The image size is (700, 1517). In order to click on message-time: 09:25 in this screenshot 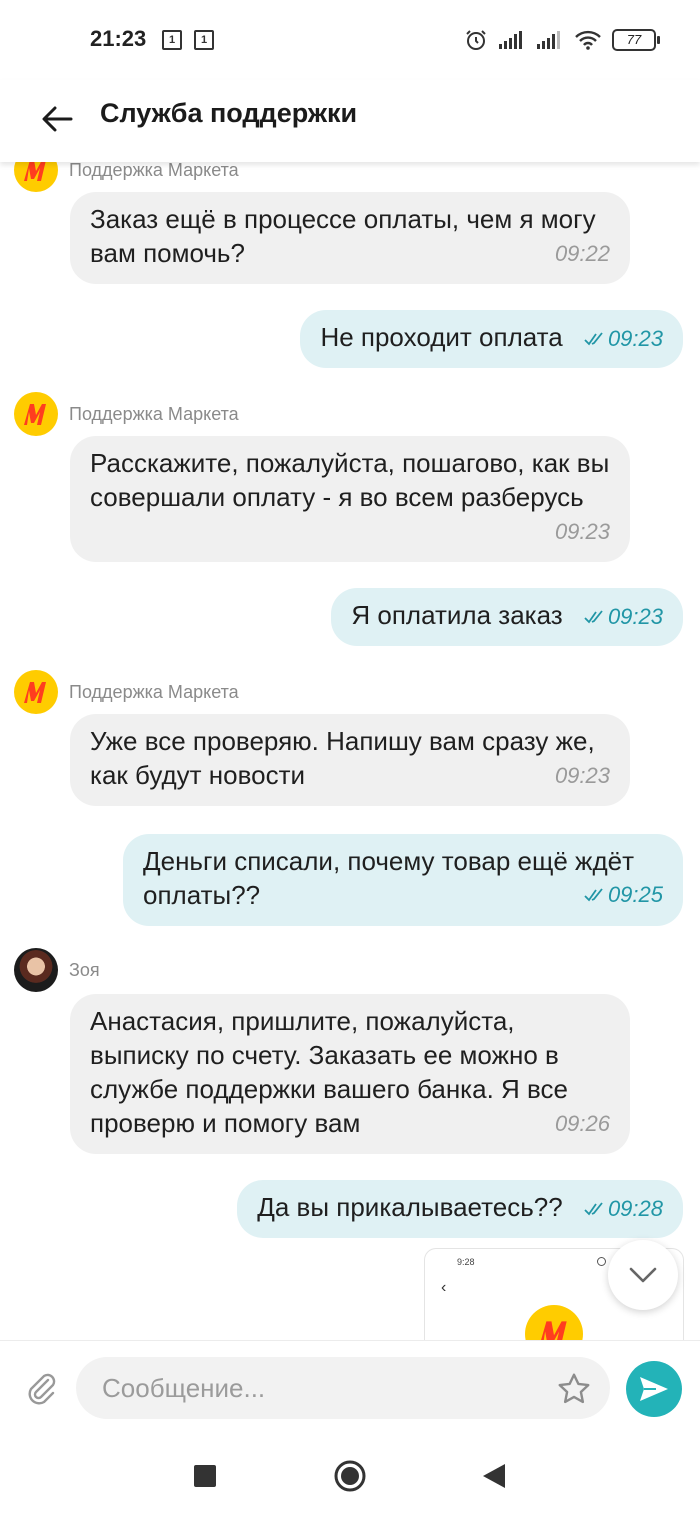, I will do `click(635, 894)`.